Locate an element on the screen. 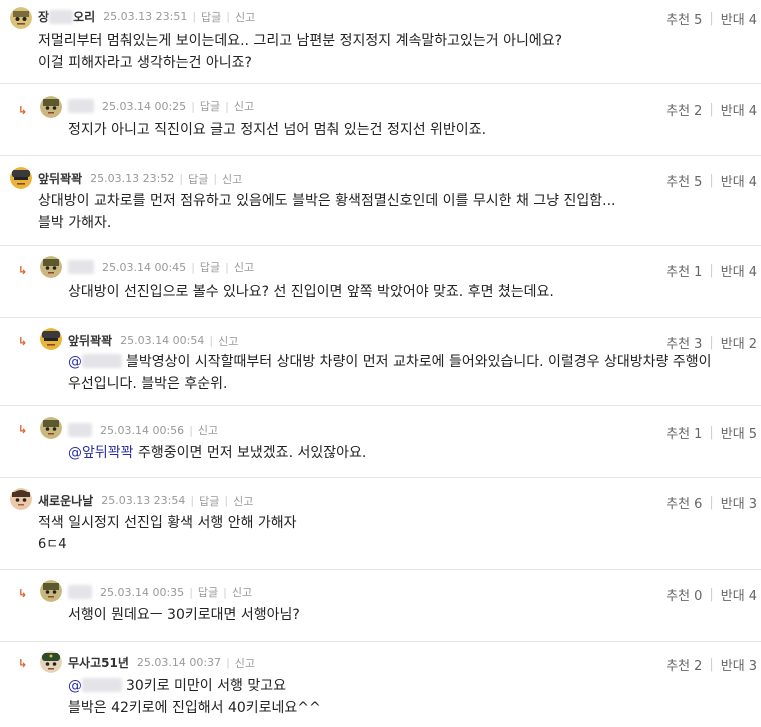 The height and width of the screenshot is (727, 761). comment-body: @앞뒤꽉꽉 주행중이면 먼저 보냈겠죠. 서있잖아요. is located at coordinates (217, 453).